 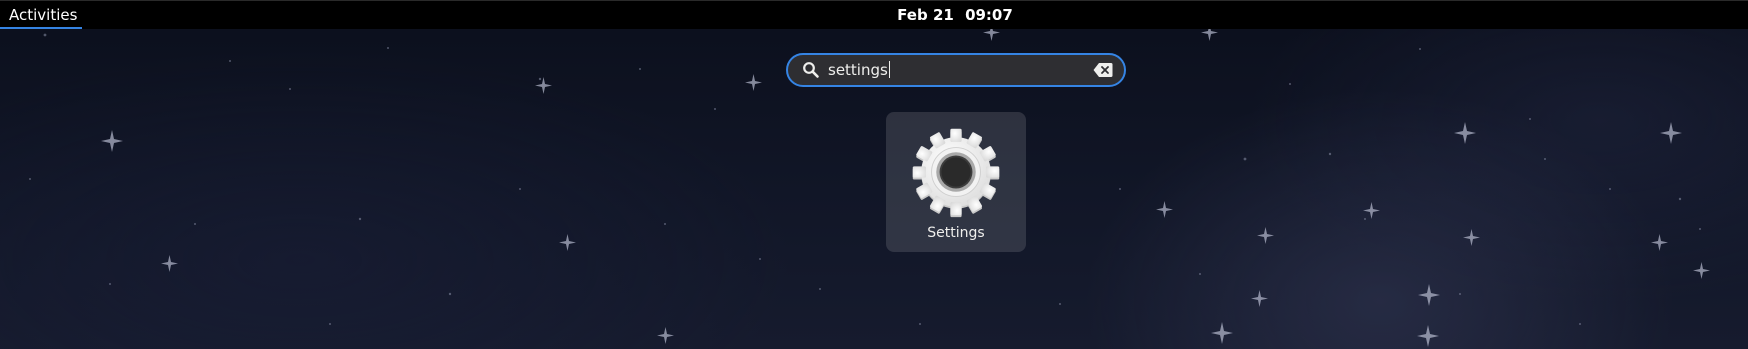 I want to click on date-time-menu: Feb 21 09:07, so click(x=874, y=15).